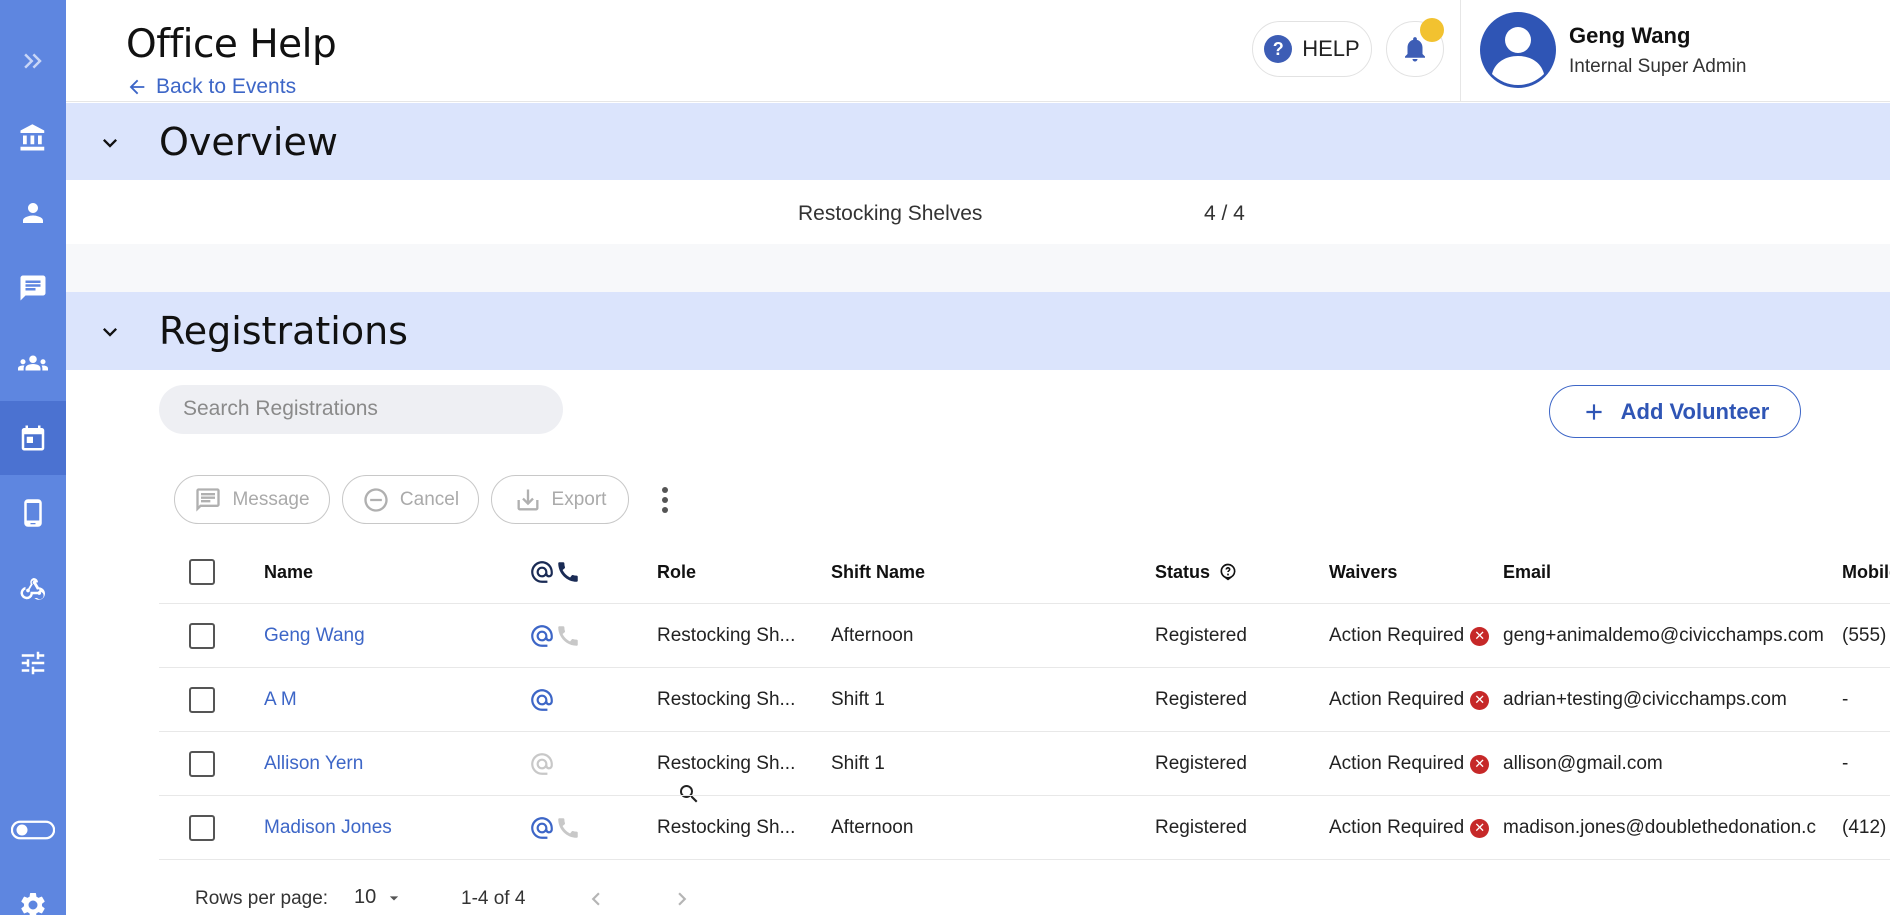 This screenshot has height=915, width=1890. What do you see at coordinates (252, 499) in the screenshot?
I see `message-button: Message` at bounding box center [252, 499].